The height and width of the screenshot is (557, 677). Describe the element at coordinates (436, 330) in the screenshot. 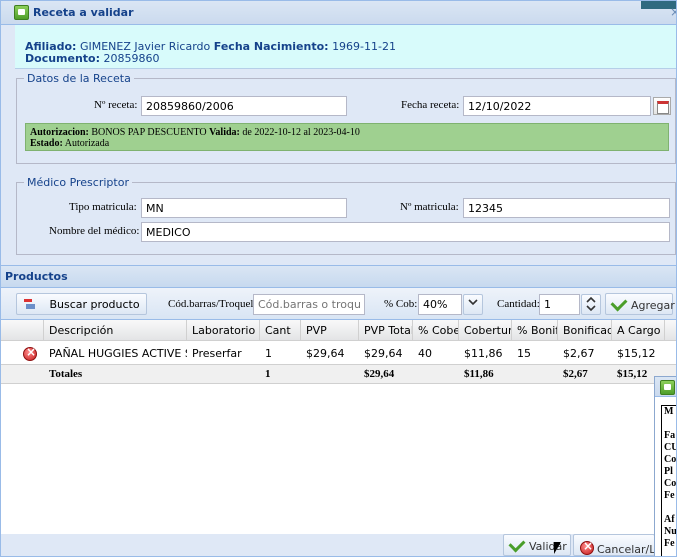

I see `col-porc-cober: % Cober` at that location.